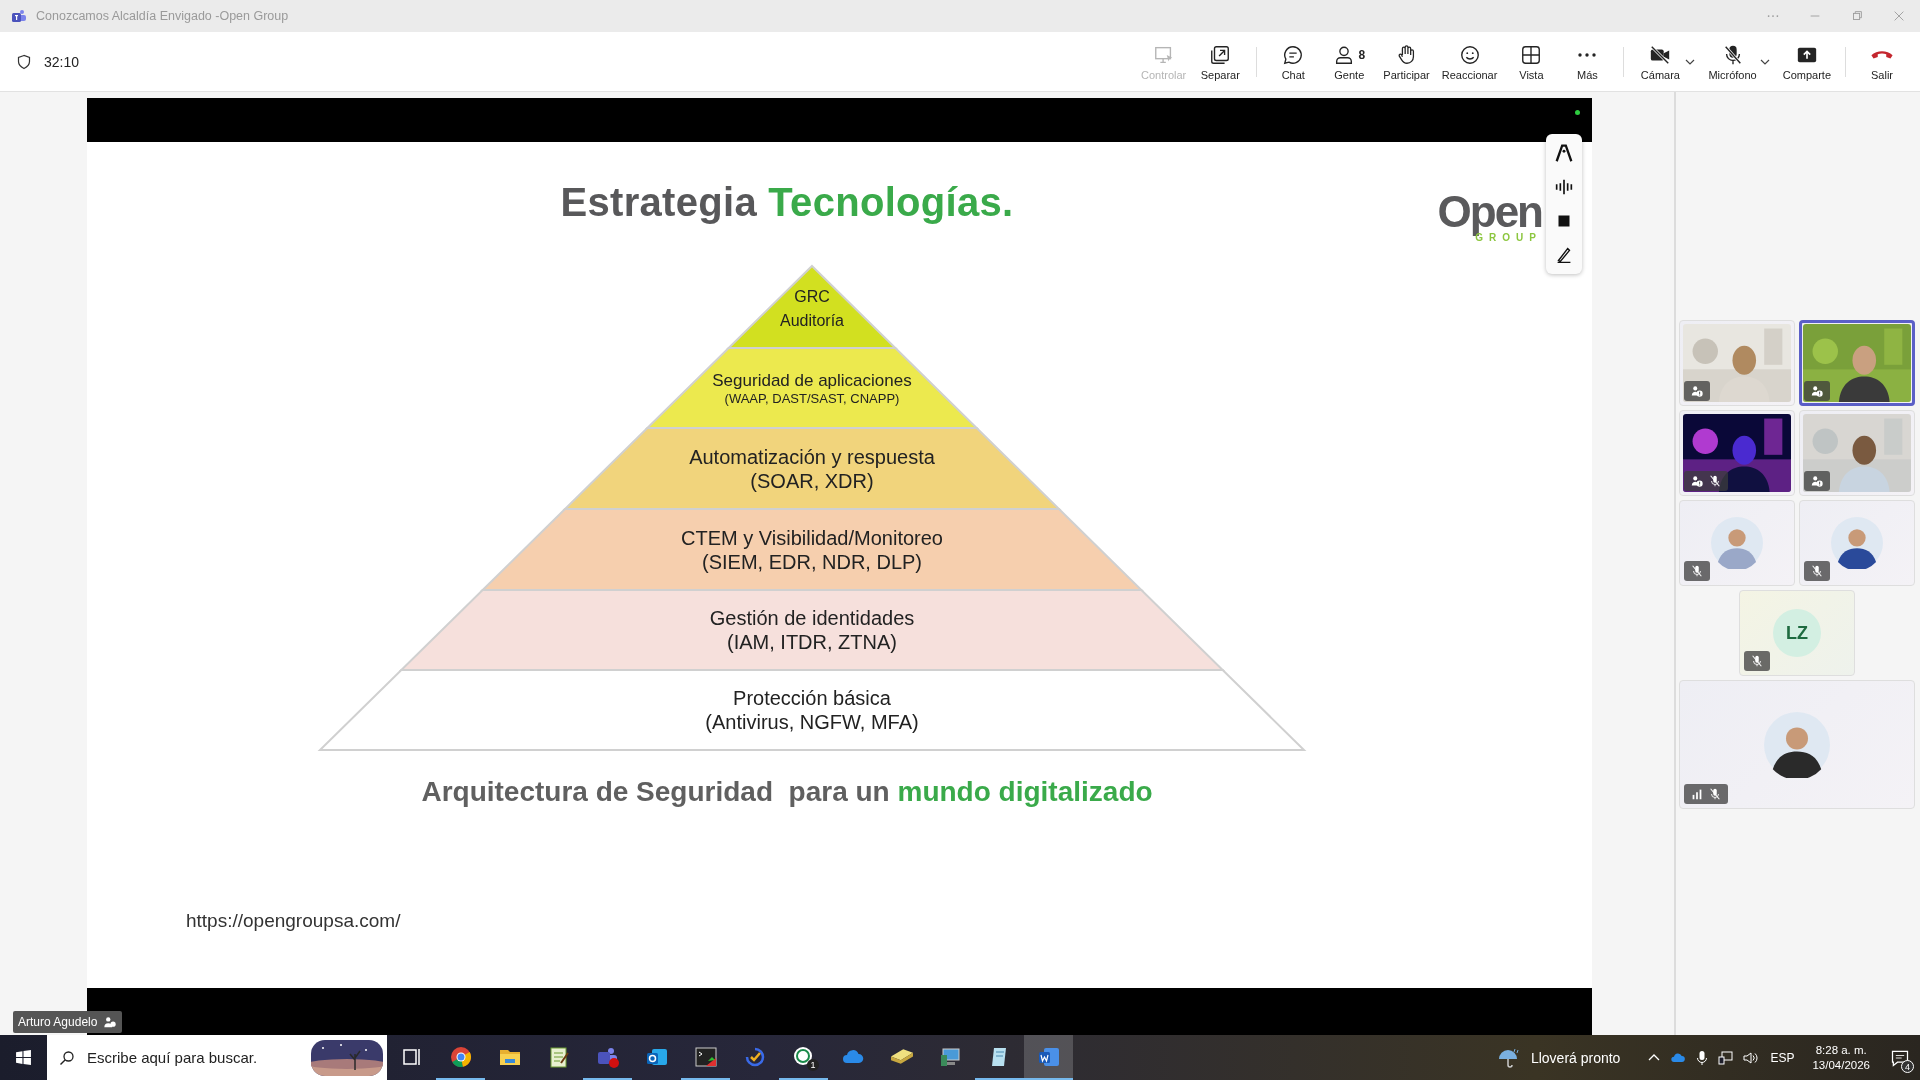 The height and width of the screenshot is (1080, 1920). Describe the element at coordinates (1489, 212) in the screenshot. I see `logo-name: Open` at that location.